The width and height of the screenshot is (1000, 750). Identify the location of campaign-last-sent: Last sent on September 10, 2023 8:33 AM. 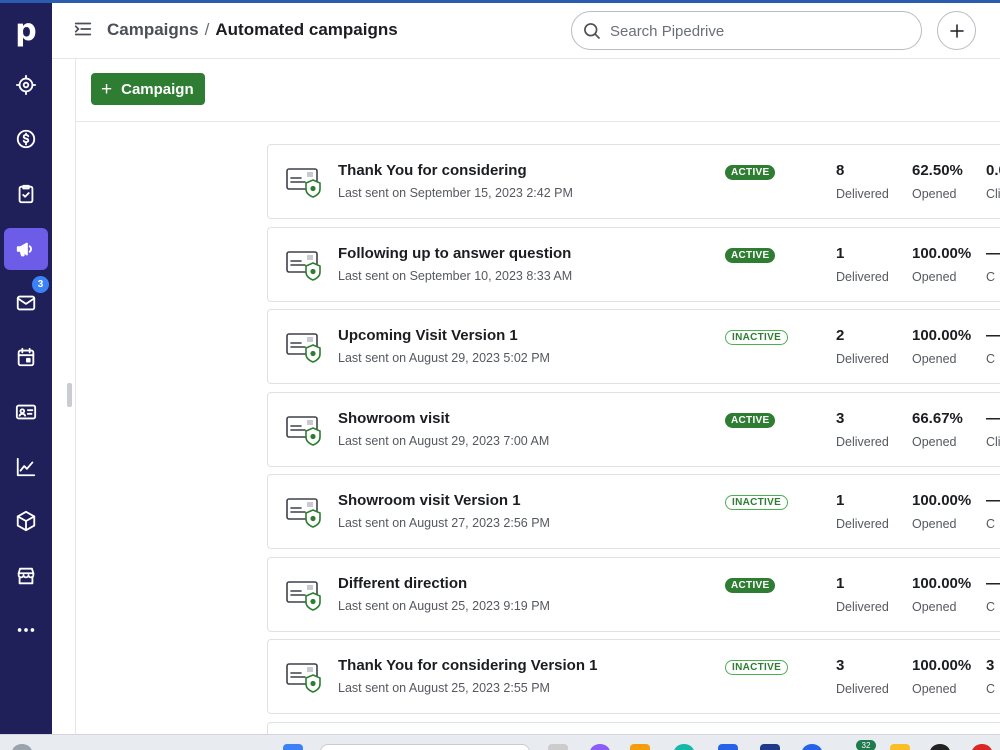
(455, 275).